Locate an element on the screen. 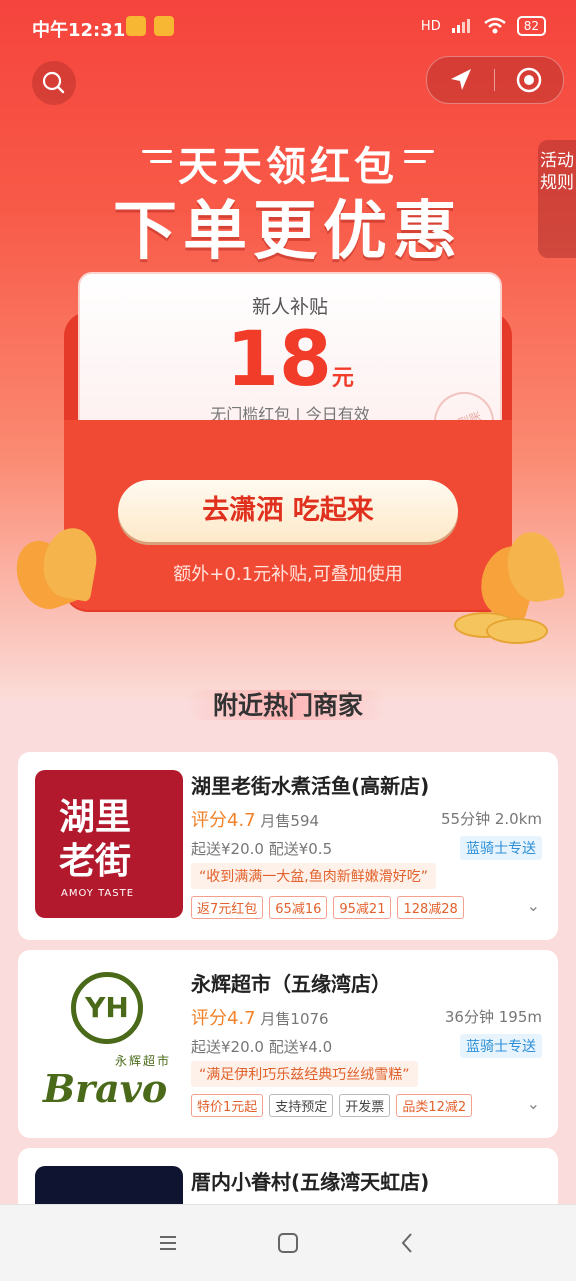 This screenshot has height=1281, width=576. search-icon is located at coordinates (53, 82).